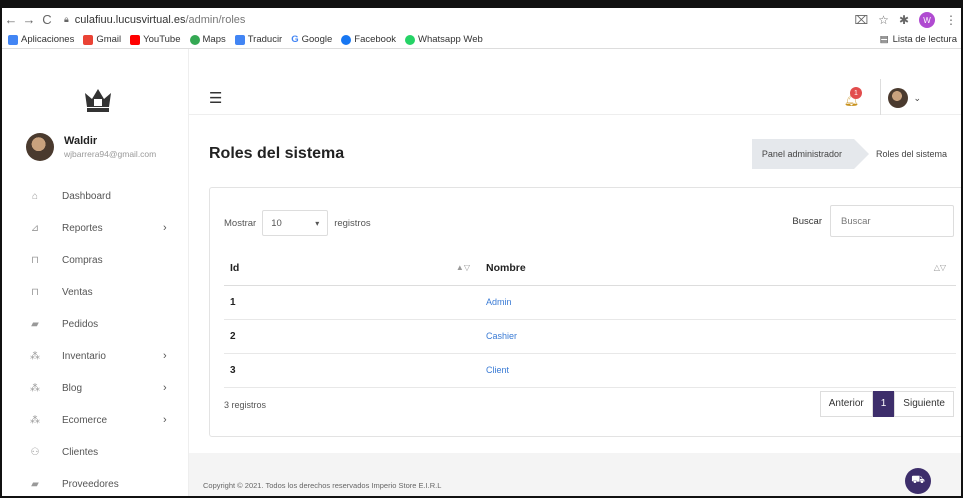 This screenshot has height=498, width=963. I want to click on sidebar-item-pedidos: ▰ Pedidos, so click(95, 324).